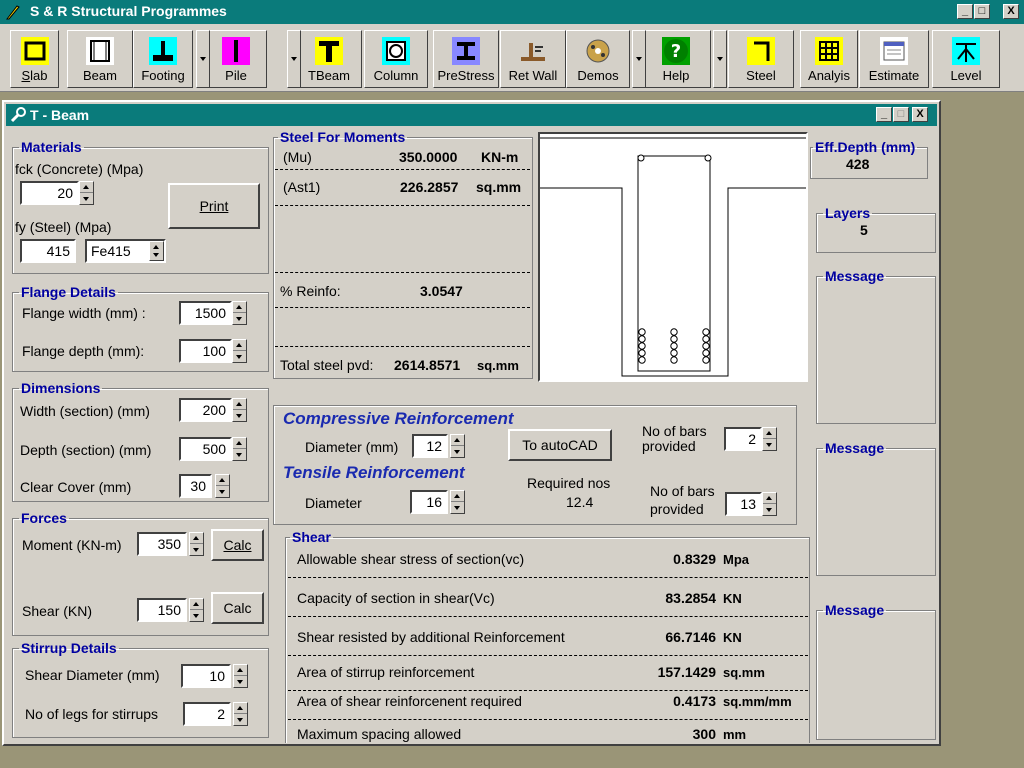 This screenshot has height=768, width=1024. Describe the element at coordinates (428, 157) in the screenshot. I see `mu-value: 350.0000` at that location.